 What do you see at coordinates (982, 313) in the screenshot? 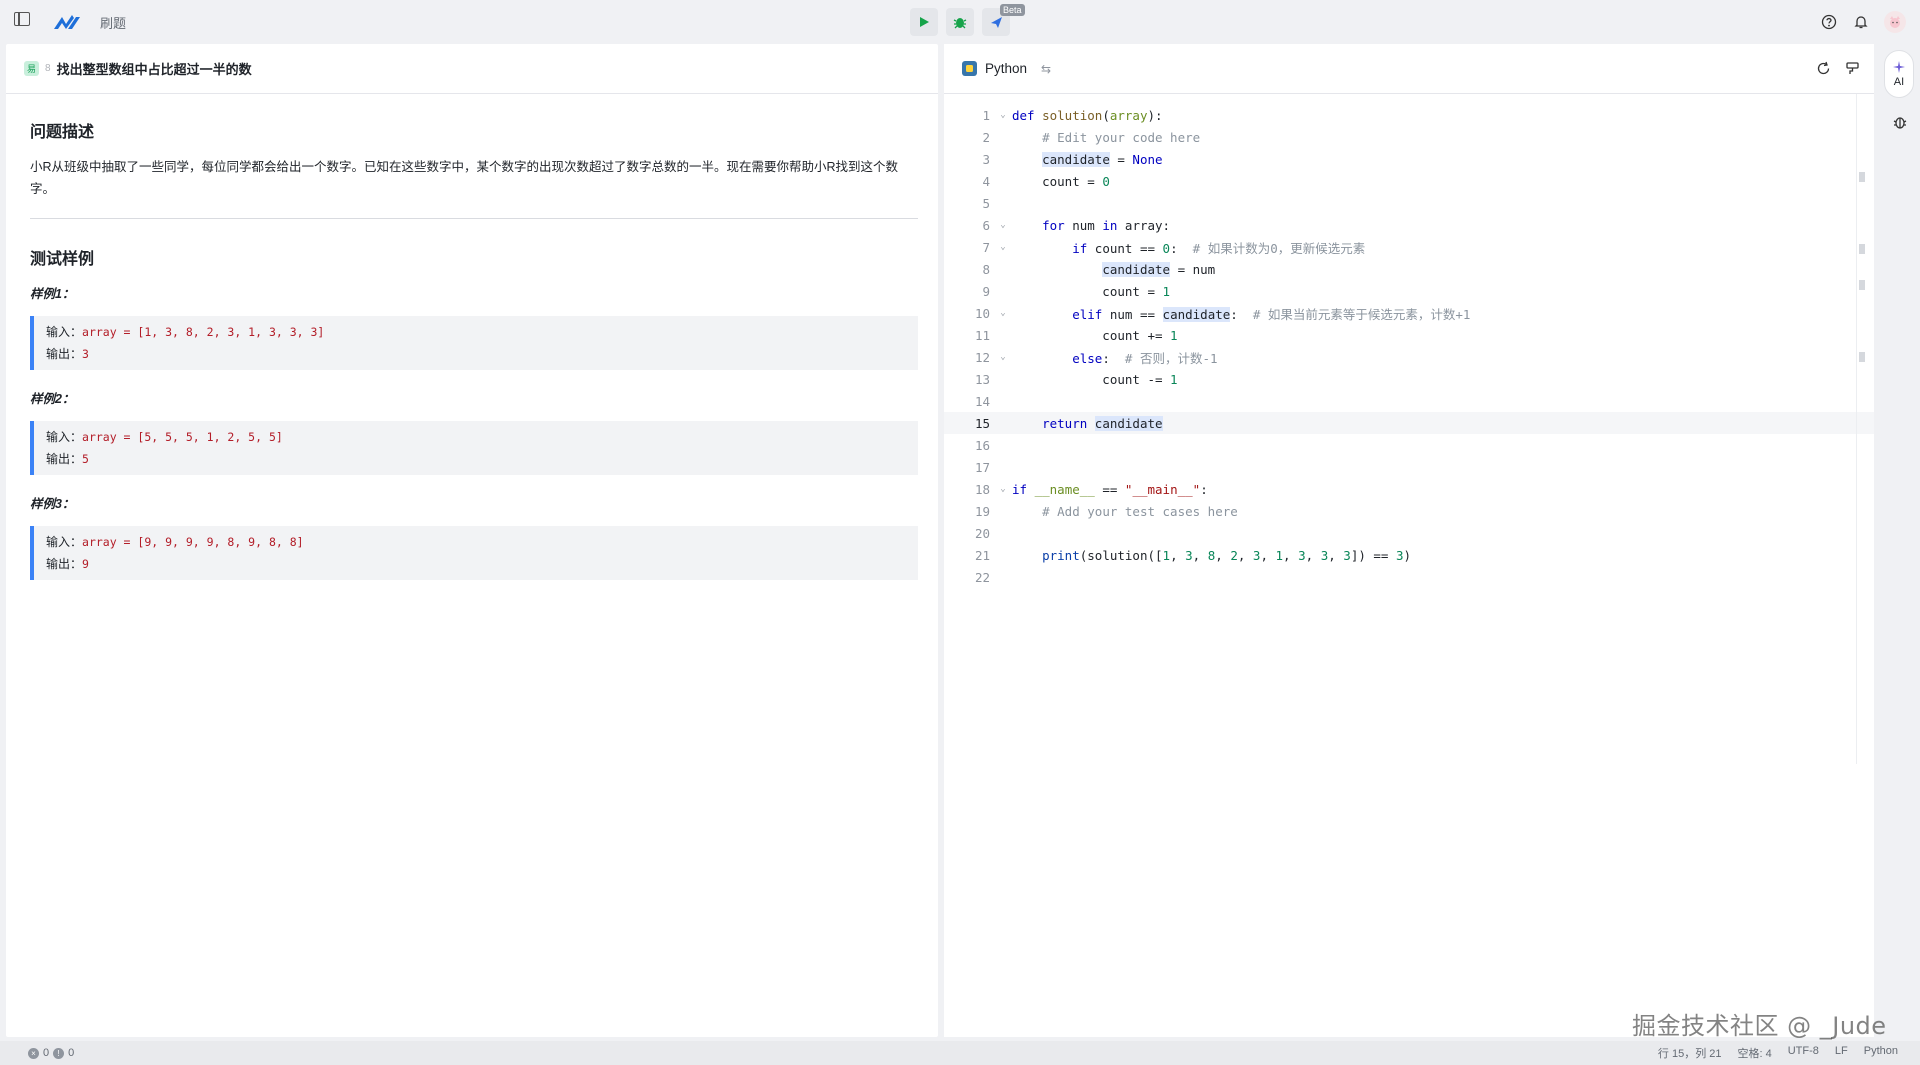
I see `line-number: 10` at bounding box center [982, 313].